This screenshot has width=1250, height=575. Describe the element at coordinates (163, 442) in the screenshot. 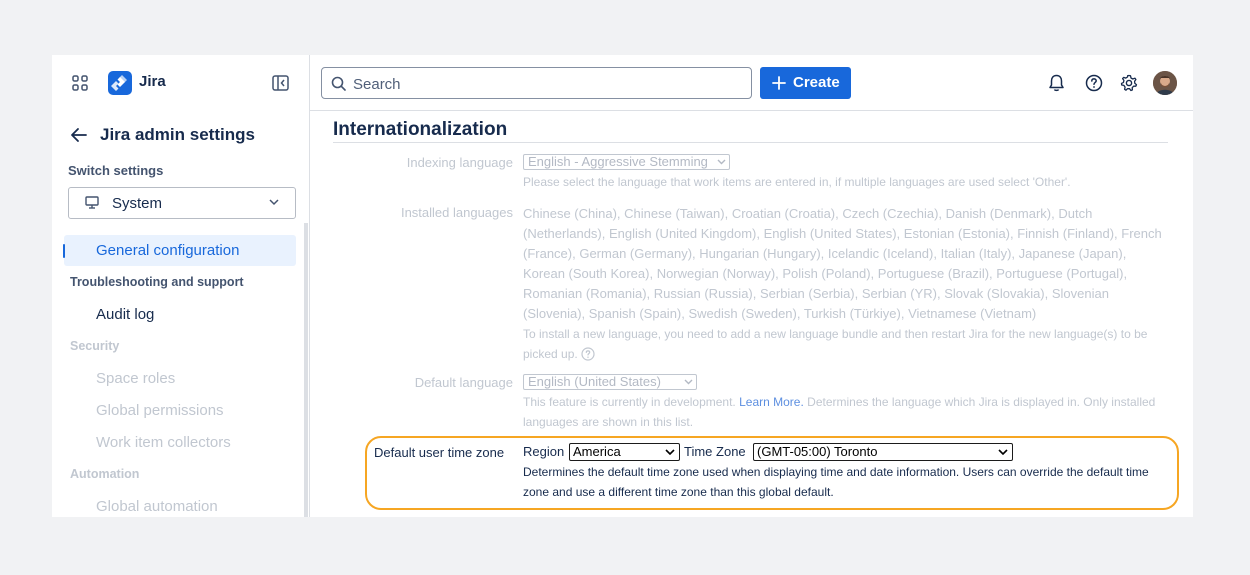

I see `nav-item-work-item-collectors: Work item collectors` at that location.